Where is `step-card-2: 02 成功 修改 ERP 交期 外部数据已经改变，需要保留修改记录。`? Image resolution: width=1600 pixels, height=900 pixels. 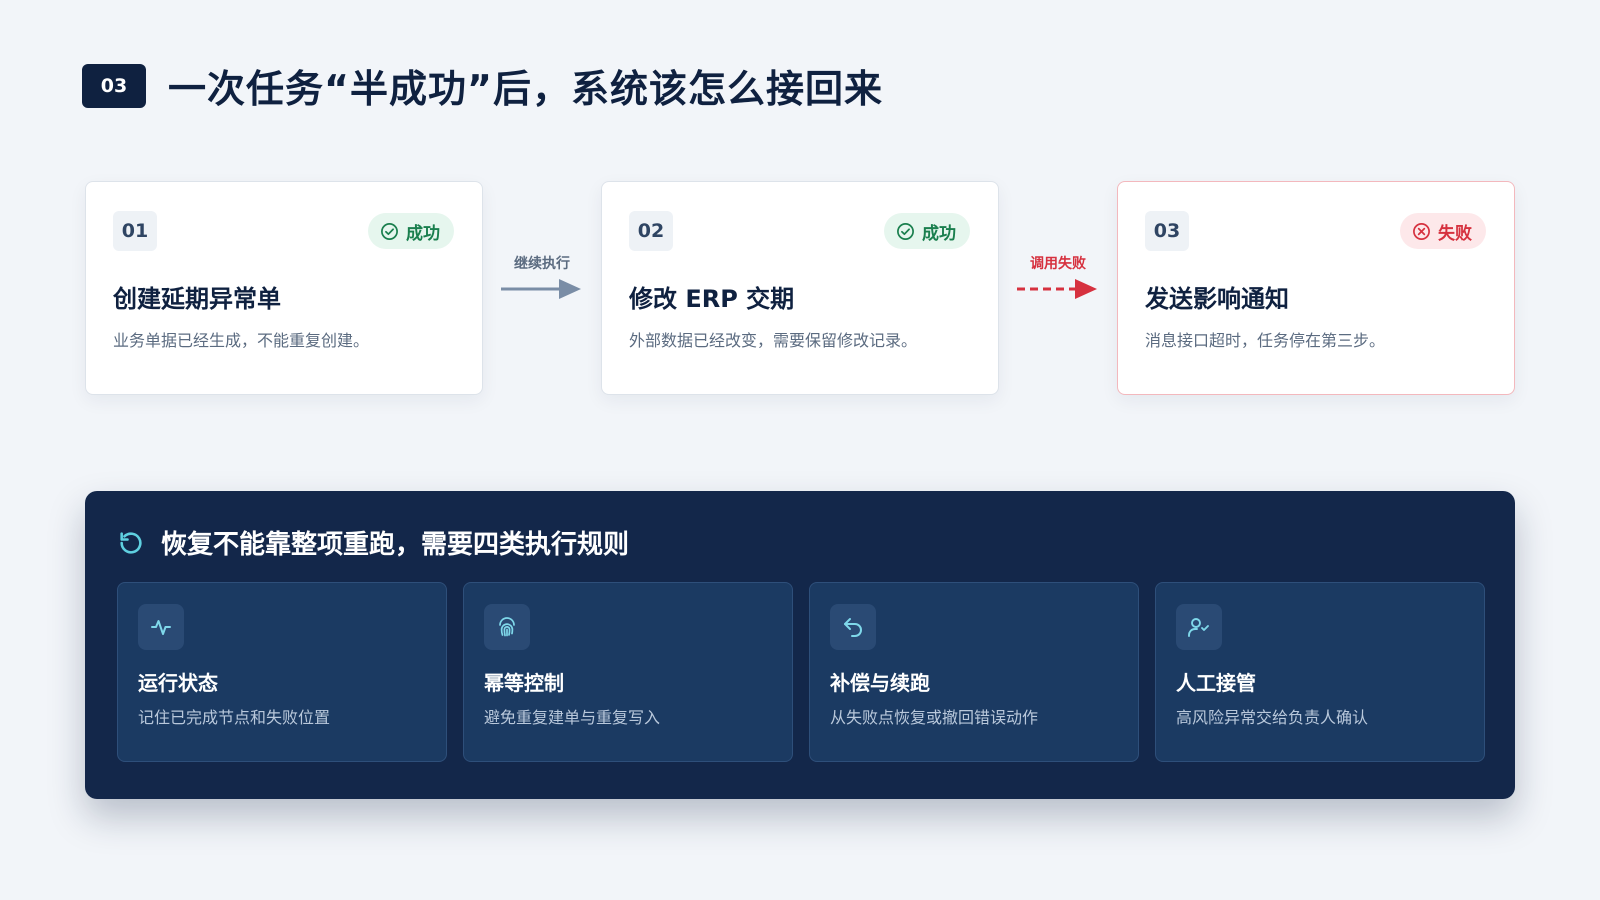 step-card-2: 02 成功 修改 ERP 交期 外部数据已经改变，需要保留修改记录。 is located at coordinates (800, 288).